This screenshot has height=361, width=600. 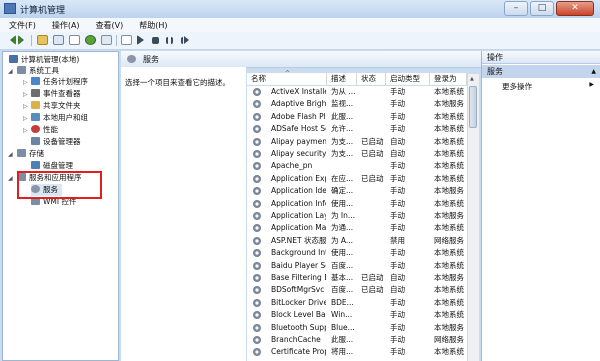 What do you see at coordinates (357, 154) in the screenshot?
I see `table-row: Alipay security b... 为支... 已启动自动 本地系统` at bounding box center [357, 154].